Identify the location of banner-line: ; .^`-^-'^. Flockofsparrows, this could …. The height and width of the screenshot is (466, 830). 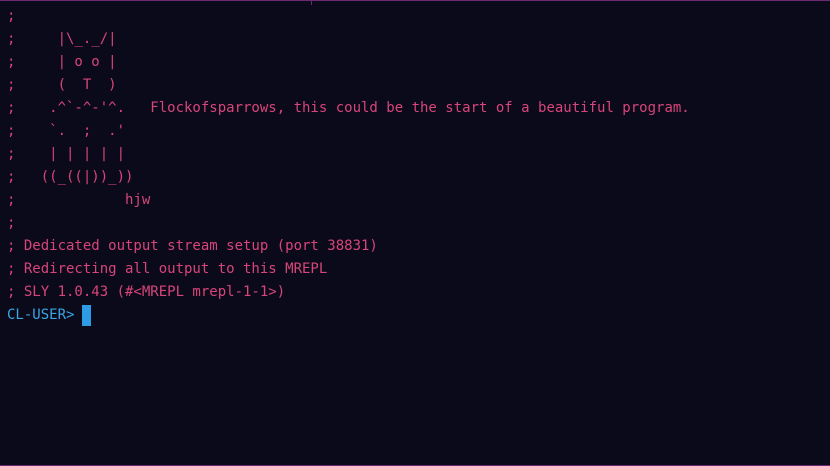
(348, 108).